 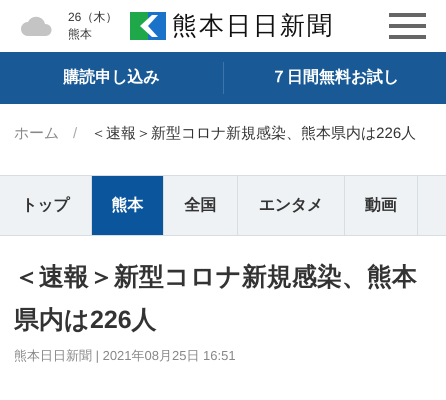 I want to click on weather-place: 熊本, so click(x=80, y=34).